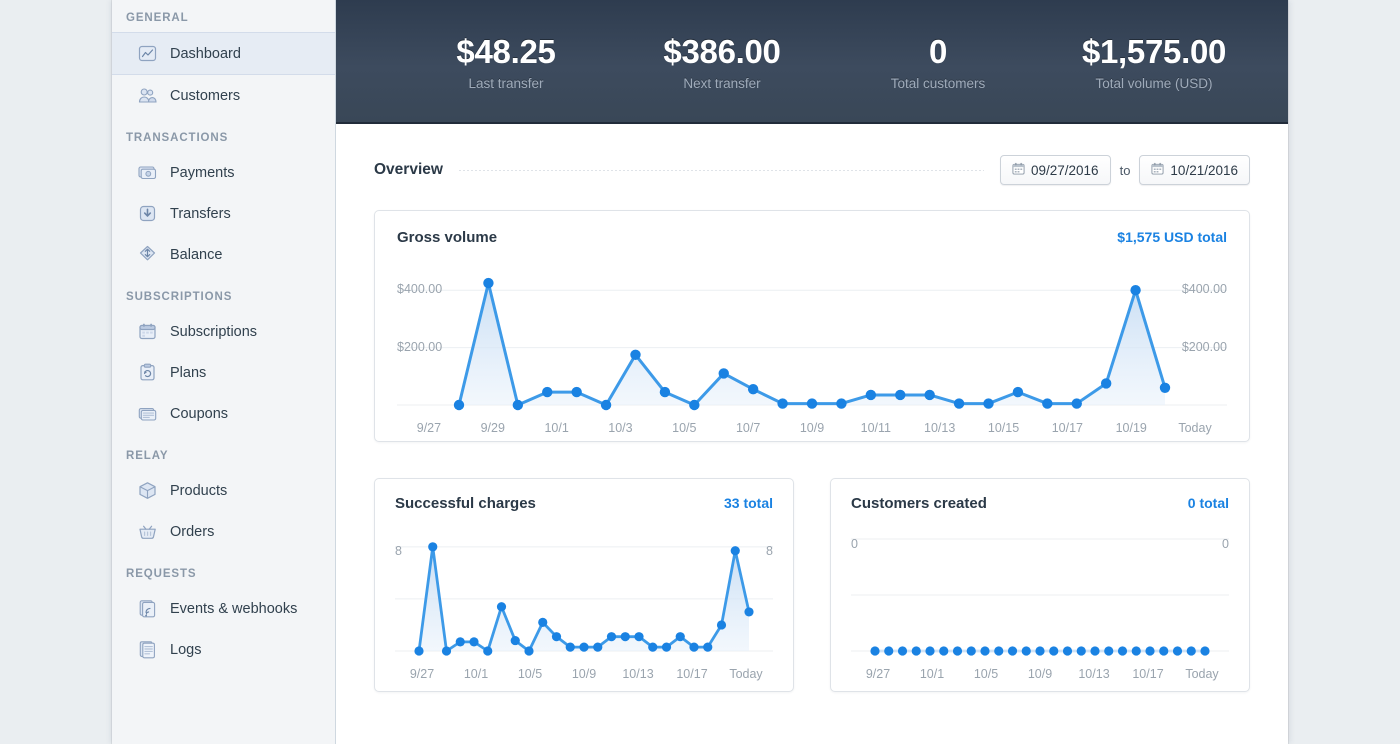 This screenshot has width=1400, height=744. Describe the element at coordinates (223, 531) in the screenshot. I see `sidebar-item-orders: Orders` at that location.